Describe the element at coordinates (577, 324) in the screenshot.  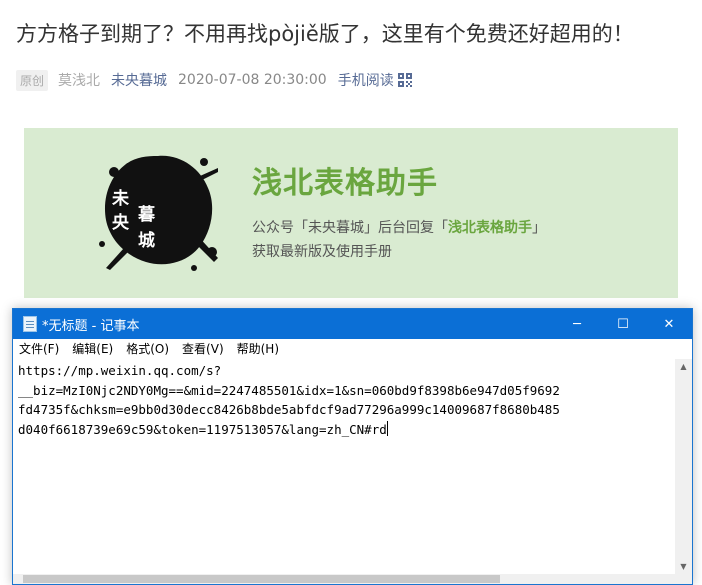
I see `minimize-button: ─` at that location.